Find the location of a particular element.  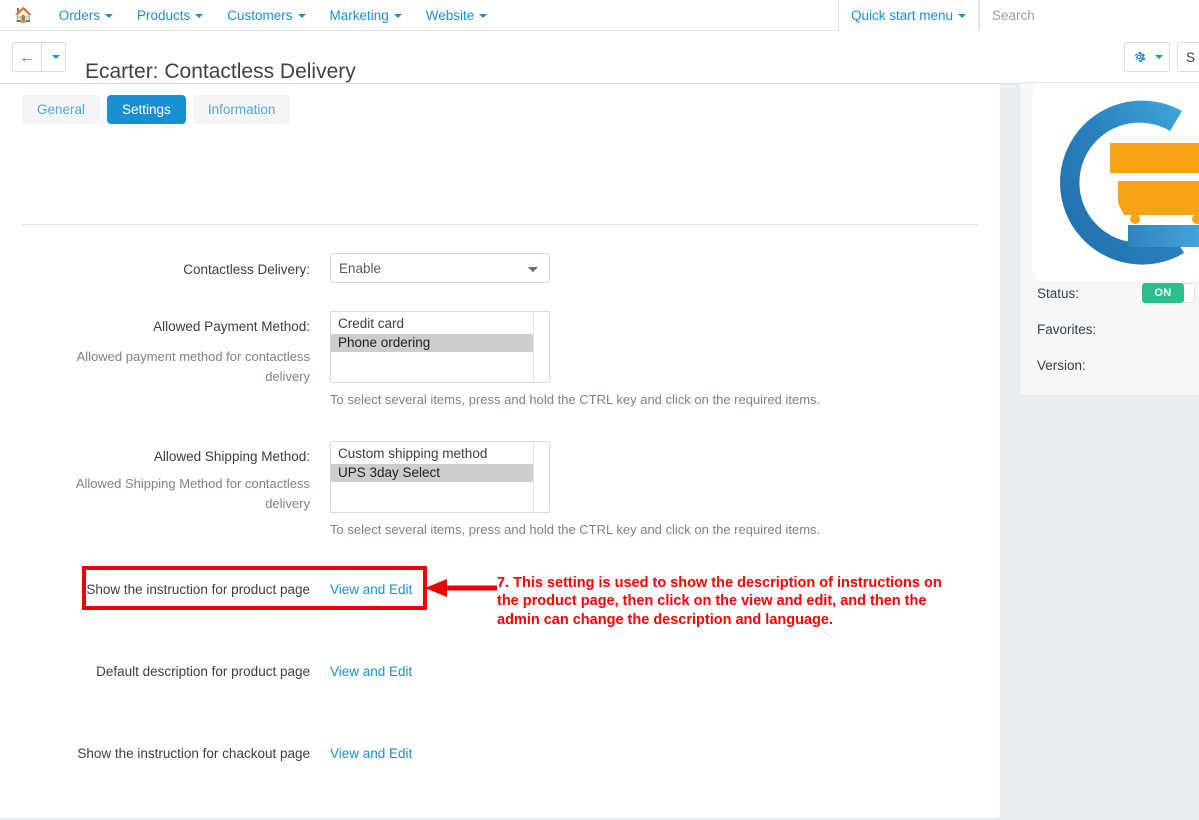

tab-information: Information is located at coordinates (241, 109).